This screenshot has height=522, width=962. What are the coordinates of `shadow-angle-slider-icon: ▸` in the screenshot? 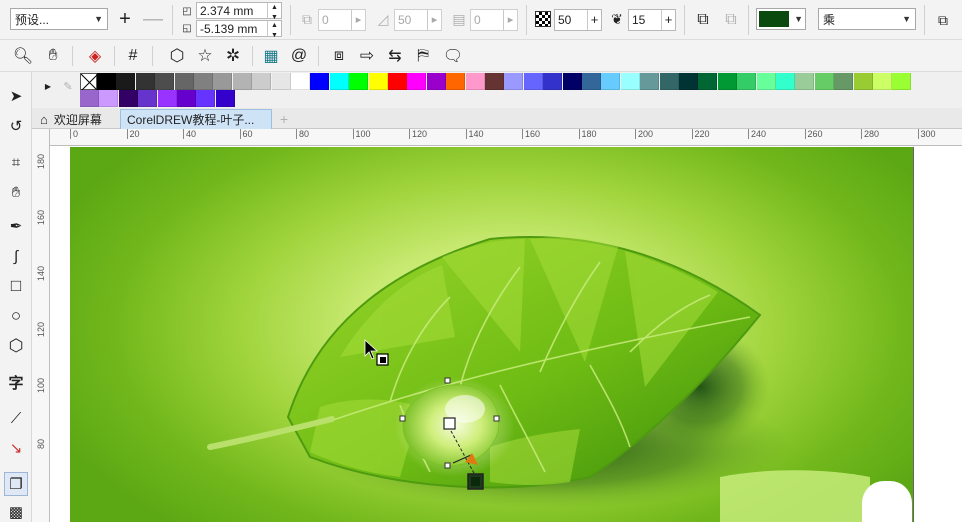 It's located at (358, 20).